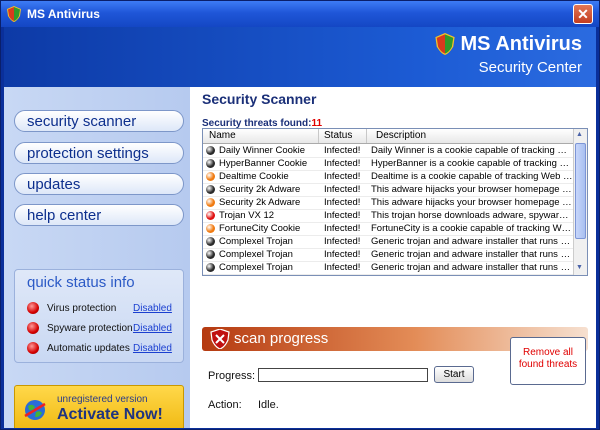 This screenshot has width=600, height=430. I want to click on activate-now-button: unregistered version Activate Now!, so click(99, 406).